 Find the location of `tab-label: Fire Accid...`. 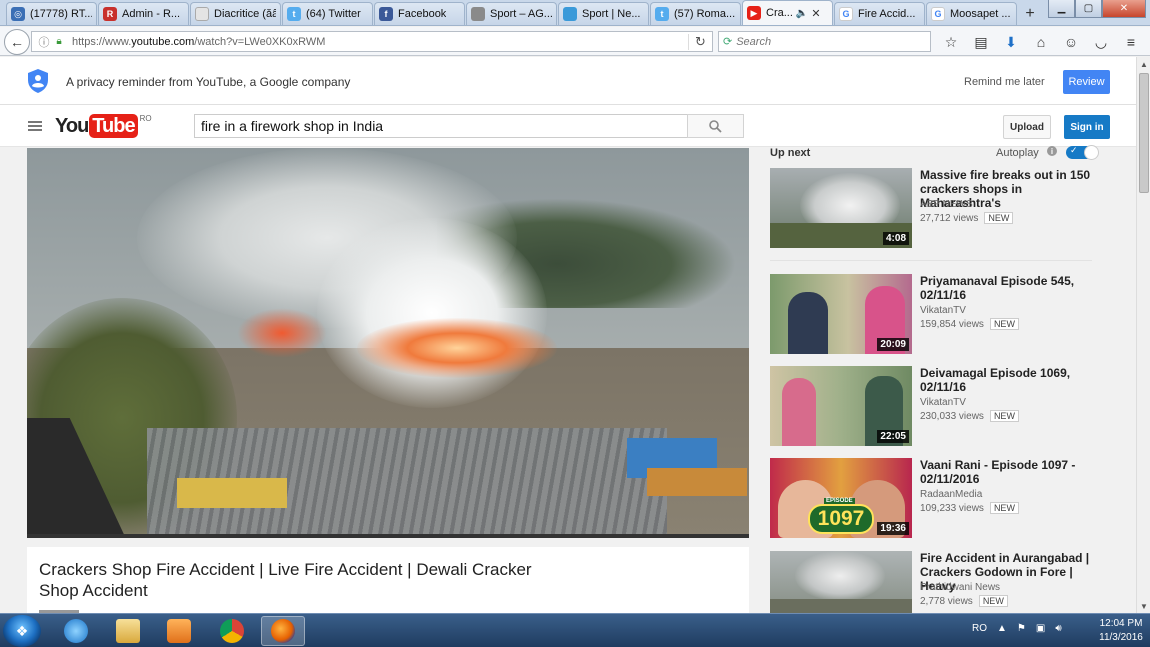

tab-label: Fire Accid... is located at coordinates (887, 14).